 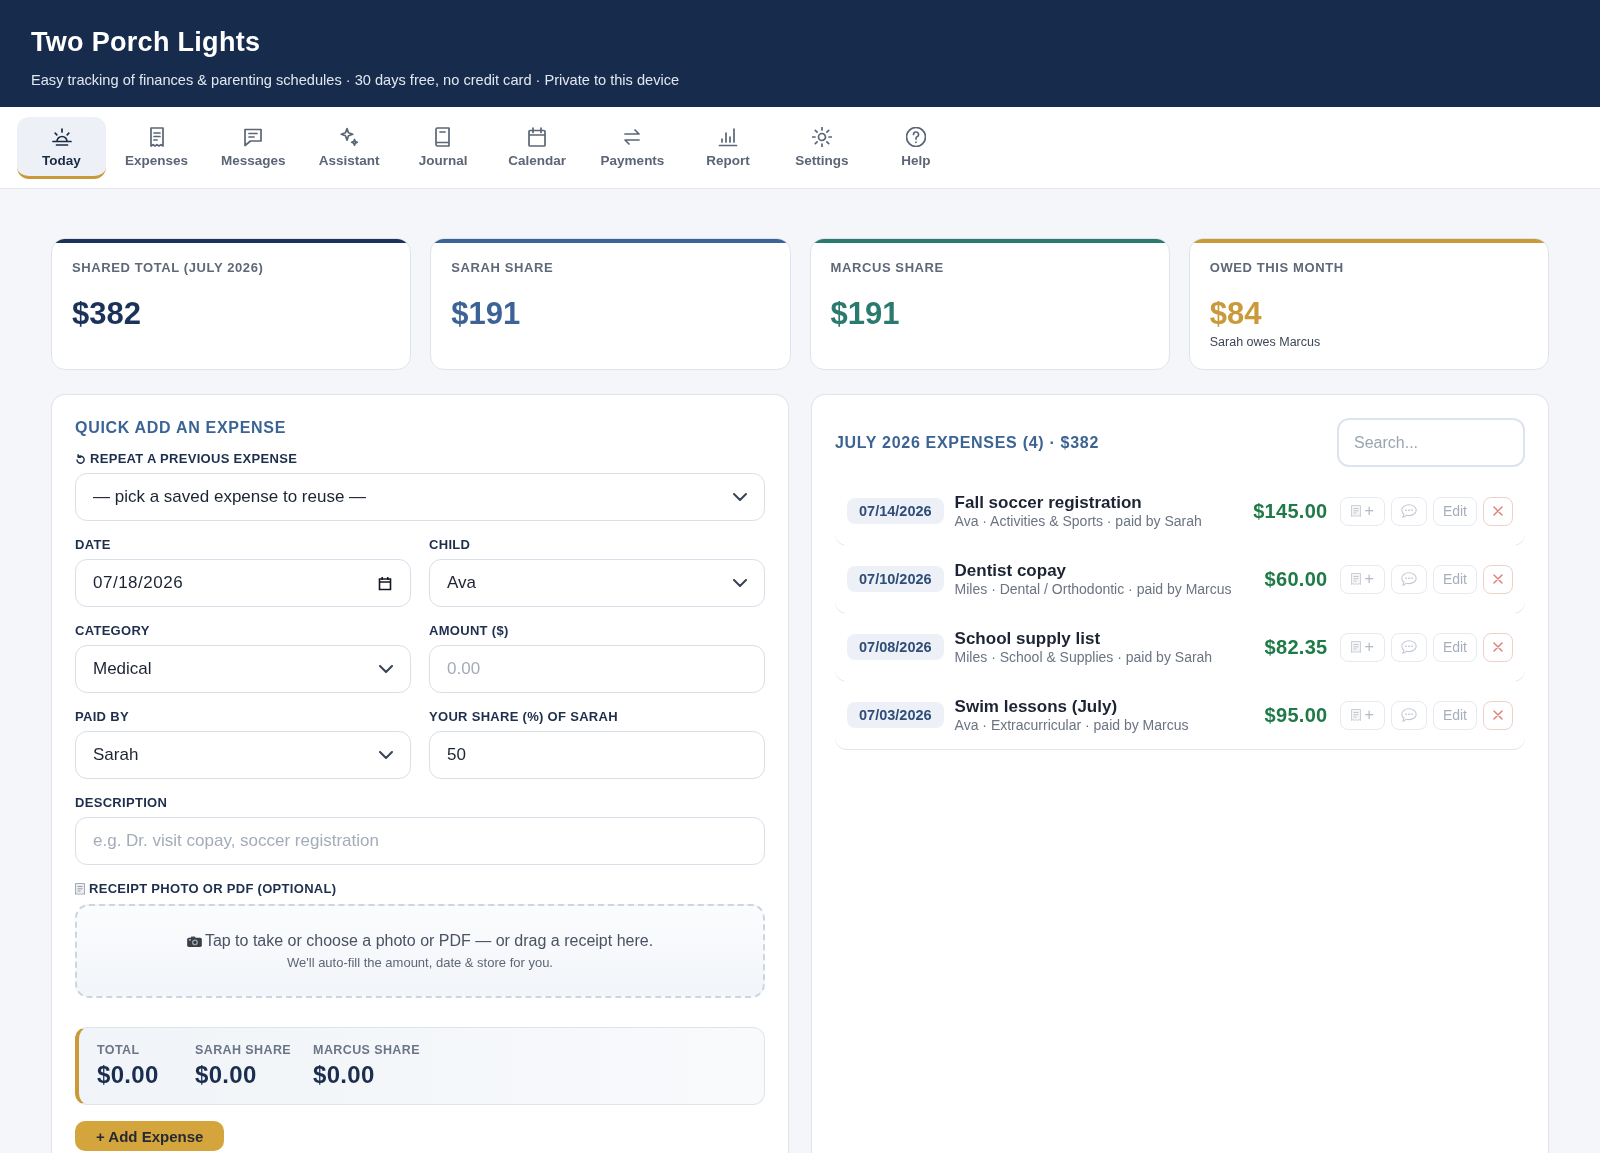 I want to click on add-expense-button: + Add Expense, so click(x=150, y=1136).